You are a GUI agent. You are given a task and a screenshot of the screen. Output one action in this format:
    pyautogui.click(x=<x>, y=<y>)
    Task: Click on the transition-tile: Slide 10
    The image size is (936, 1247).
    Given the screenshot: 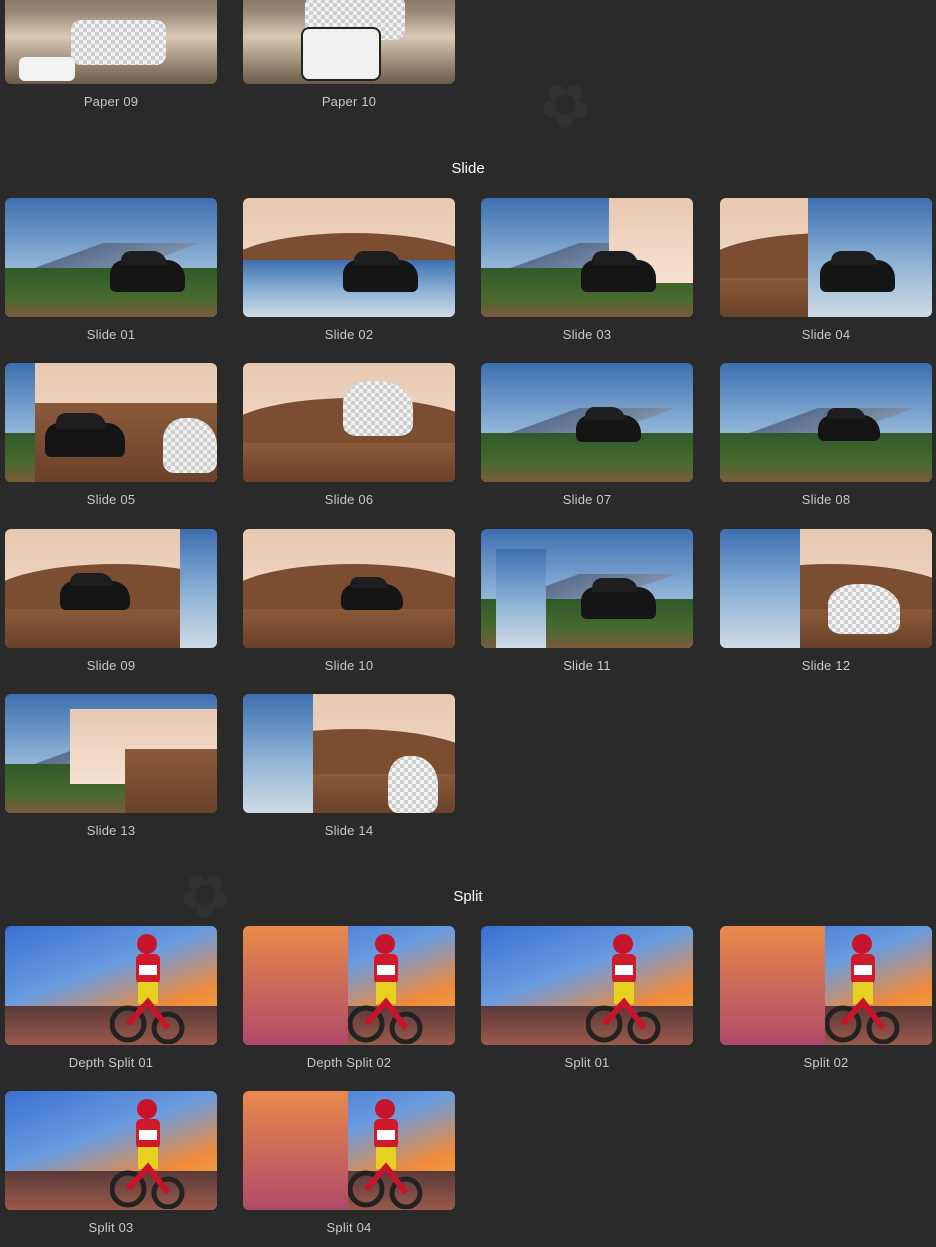 What is the action you would take?
    pyautogui.click(x=349, y=601)
    